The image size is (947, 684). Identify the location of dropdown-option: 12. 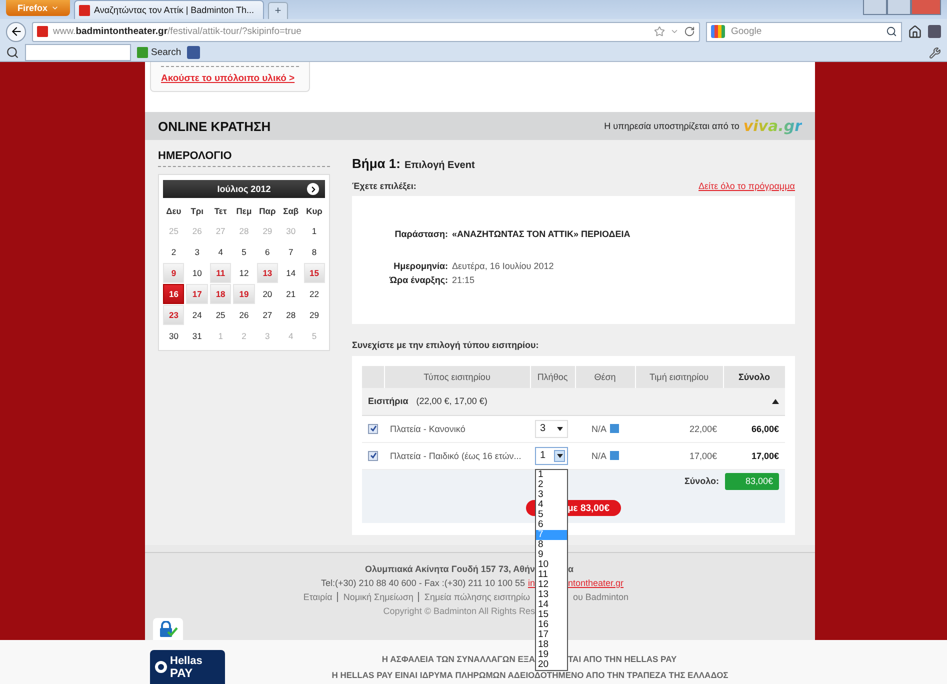
(551, 585).